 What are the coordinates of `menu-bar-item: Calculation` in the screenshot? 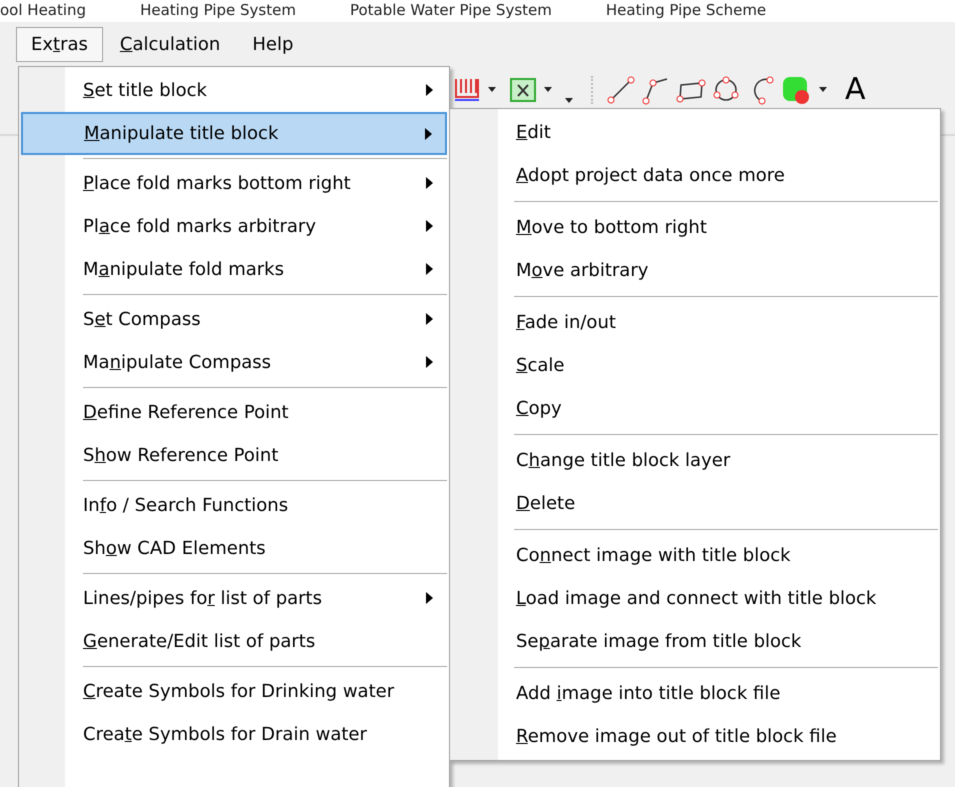 It's located at (170, 44).